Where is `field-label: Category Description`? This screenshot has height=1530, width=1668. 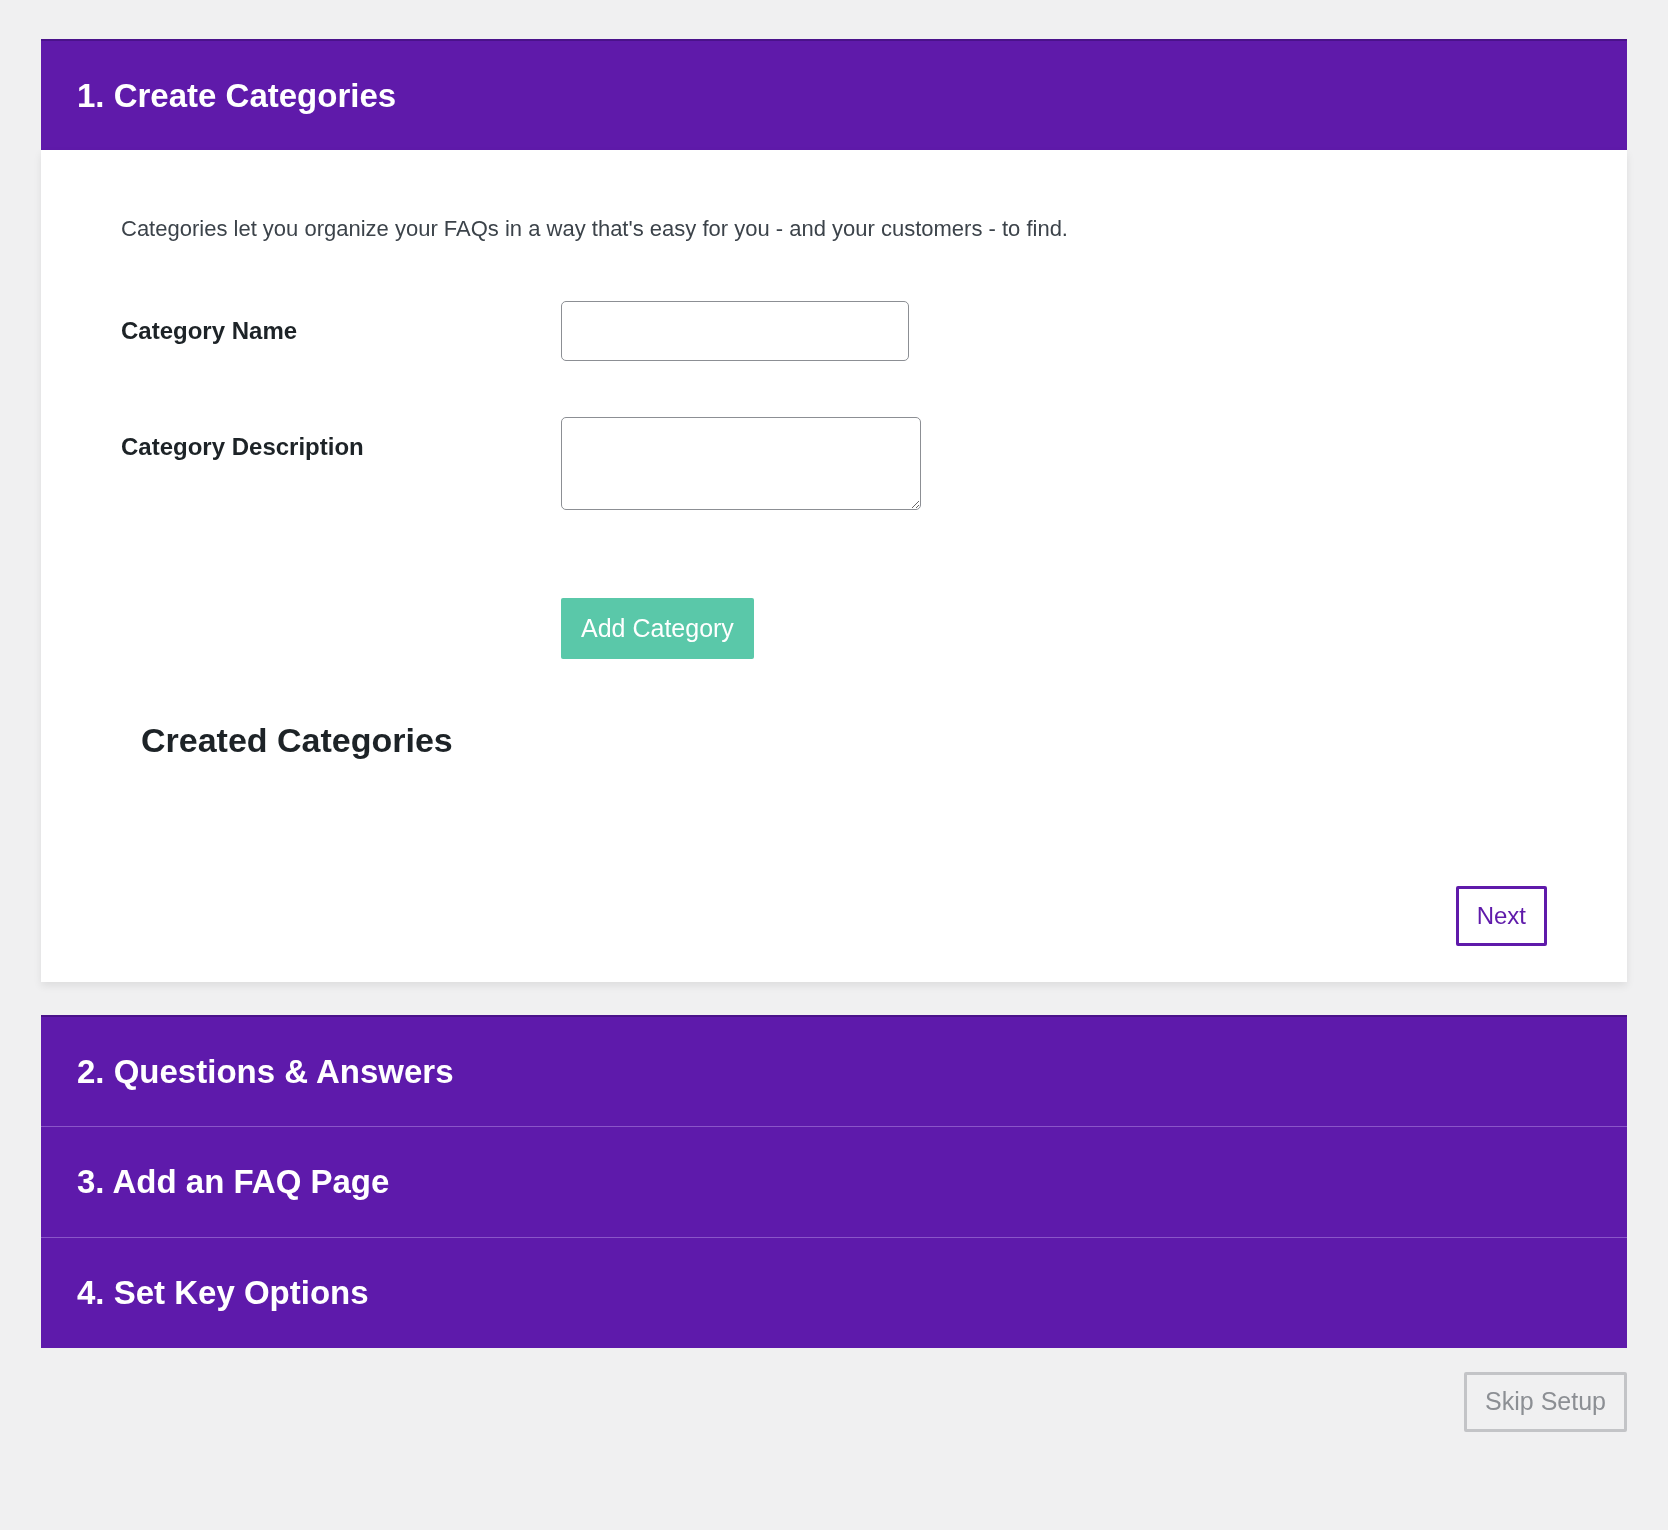
field-label: Category Description is located at coordinates (243, 447).